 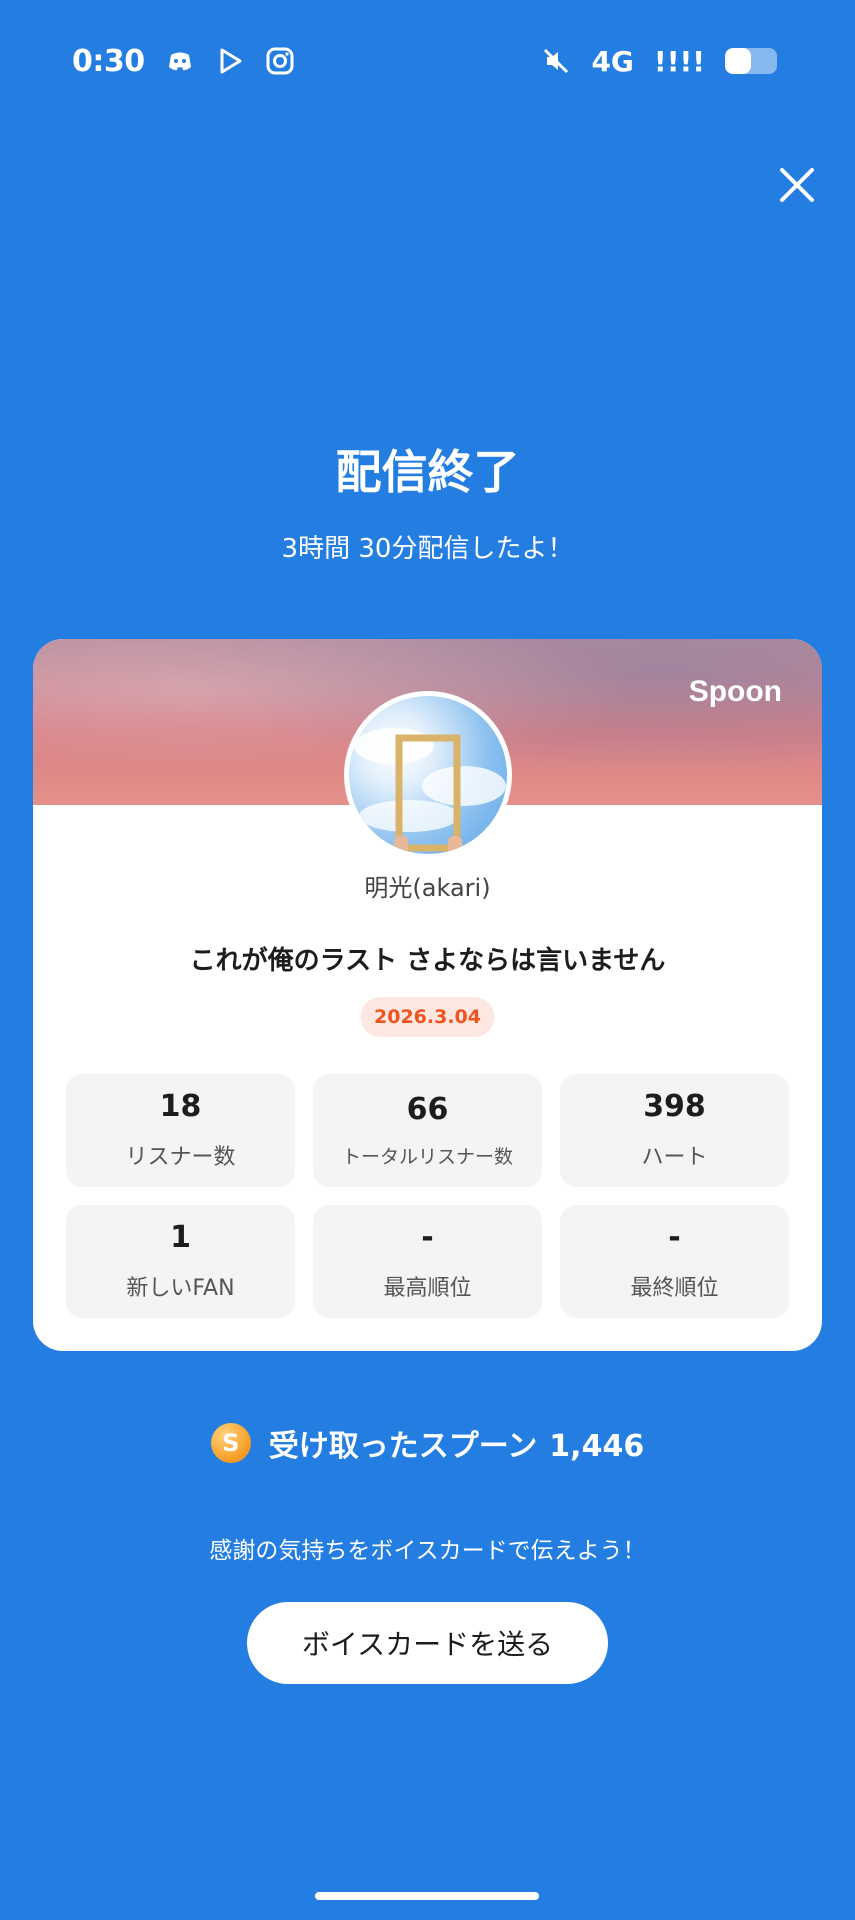 What do you see at coordinates (427, 1551) in the screenshot?
I see `thanks-message: 感謝の気持ちをボイスカードで伝えよう！` at bounding box center [427, 1551].